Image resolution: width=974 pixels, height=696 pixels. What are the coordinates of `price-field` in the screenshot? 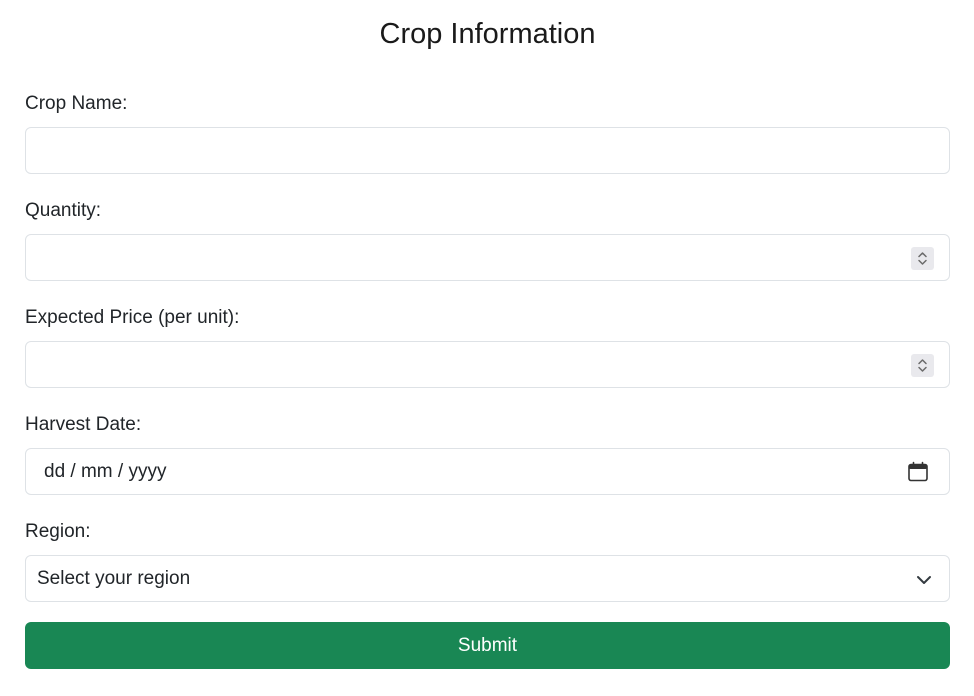 It's located at (487, 364).